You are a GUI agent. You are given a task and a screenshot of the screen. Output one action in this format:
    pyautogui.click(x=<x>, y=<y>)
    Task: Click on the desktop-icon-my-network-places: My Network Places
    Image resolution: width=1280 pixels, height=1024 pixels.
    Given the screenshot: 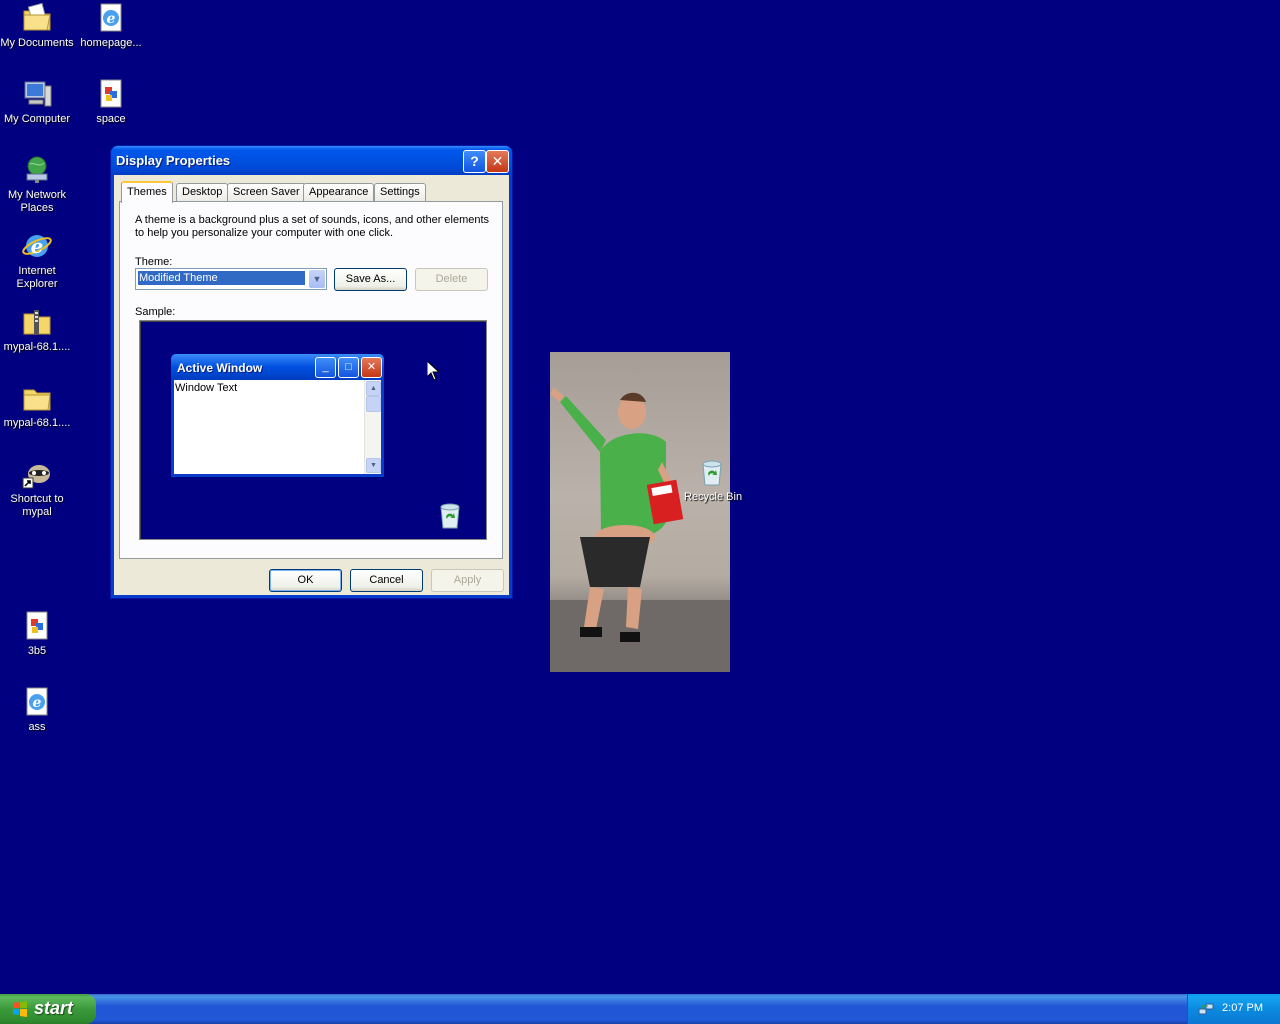 What is the action you would take?
    pyautogui.click(x=37, y=184)
    